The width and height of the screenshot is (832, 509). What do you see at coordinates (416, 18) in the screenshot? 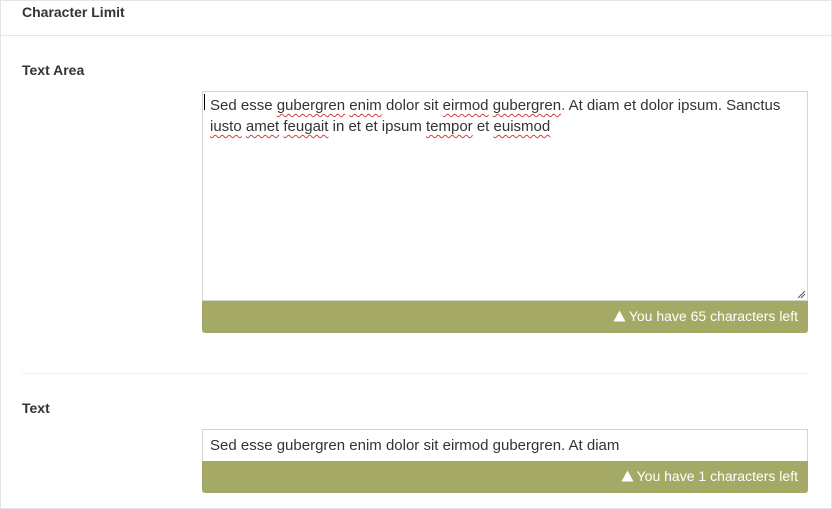
I see `section-header: Character Limit` at bounding box center [416, 18].